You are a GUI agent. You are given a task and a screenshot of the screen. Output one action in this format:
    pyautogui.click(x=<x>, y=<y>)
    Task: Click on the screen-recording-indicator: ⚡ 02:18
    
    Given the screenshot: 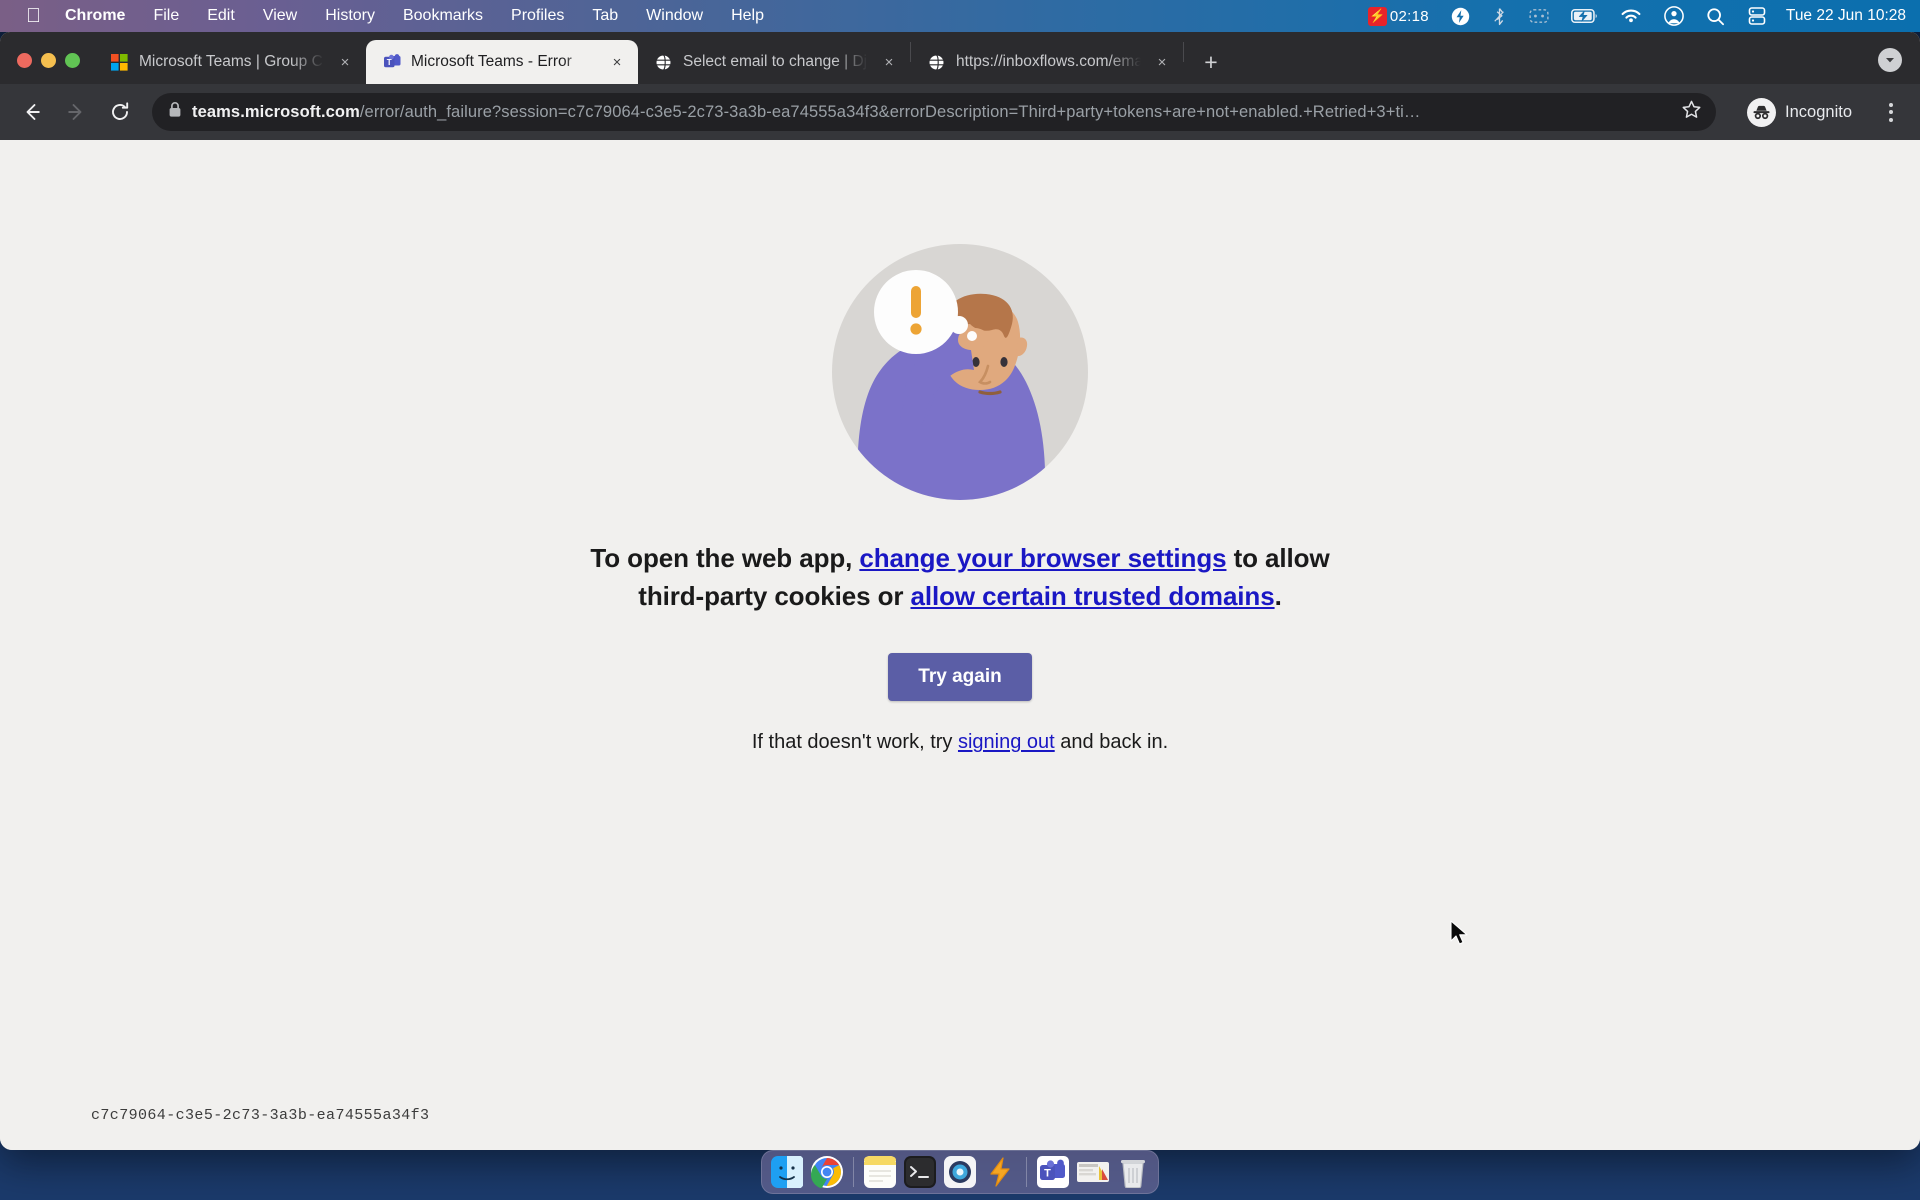 What is the action you would take?
    pyautogui.click(x=1398, y=16)
    